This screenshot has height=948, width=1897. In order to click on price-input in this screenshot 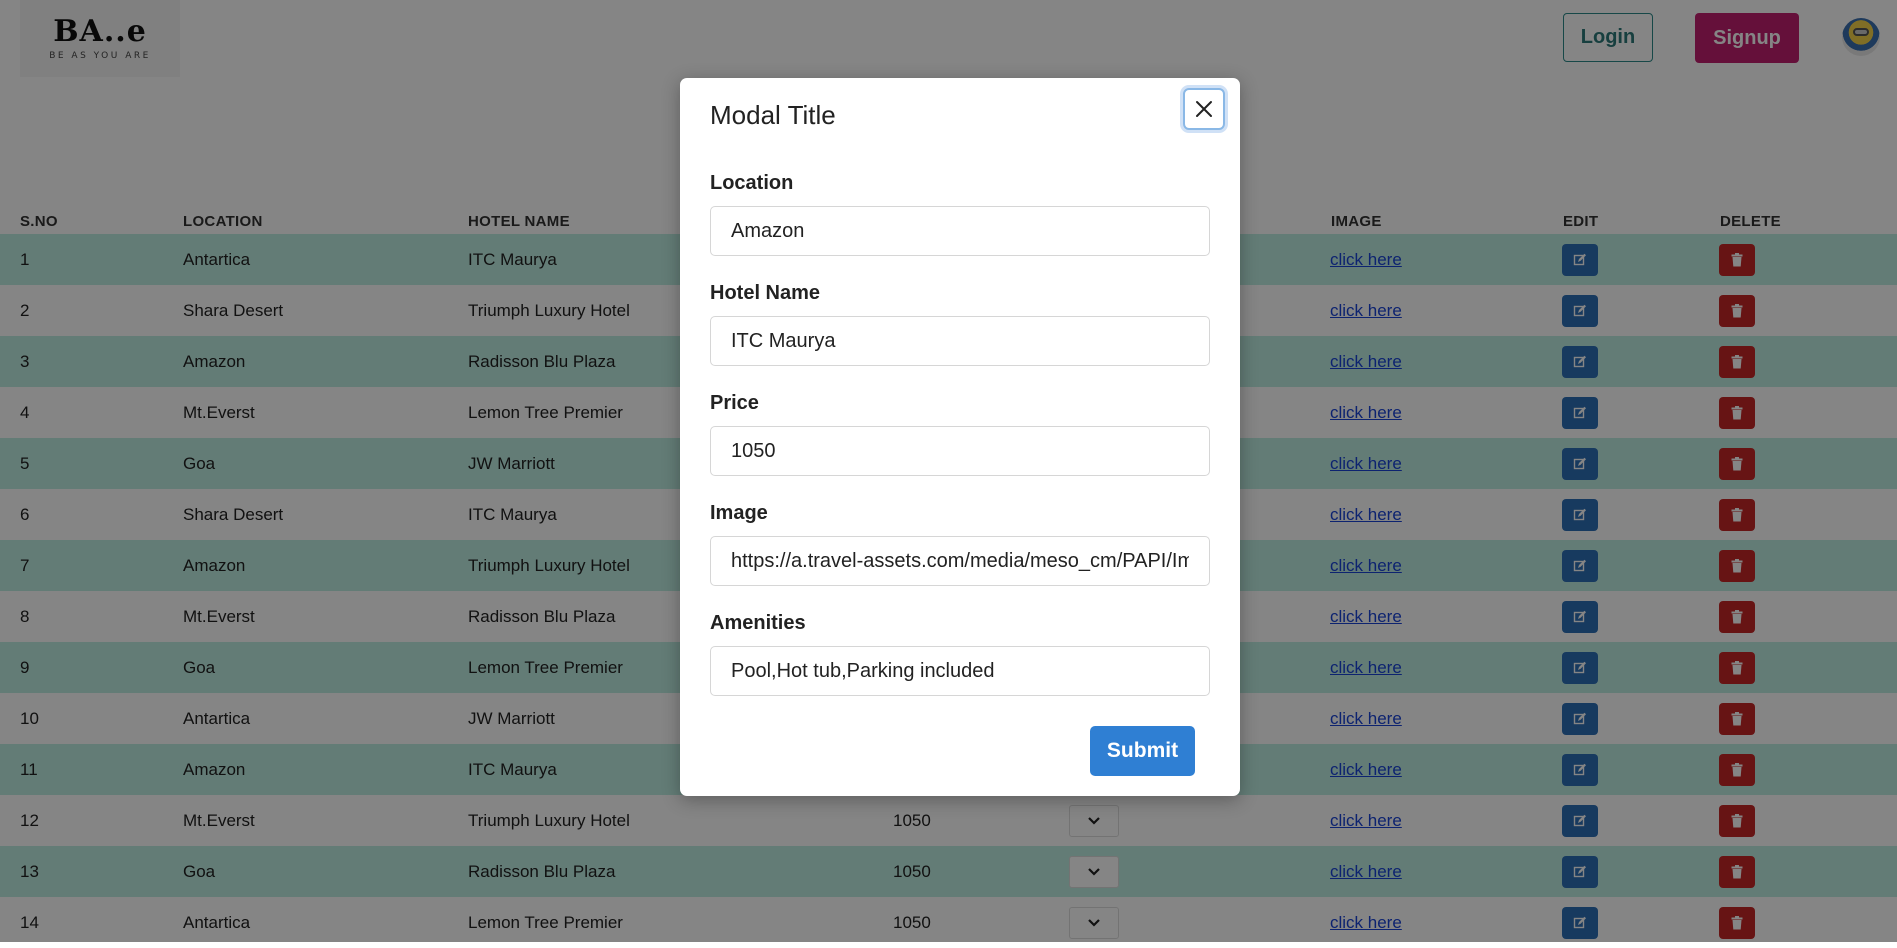, I will do `click(960, 451)`.